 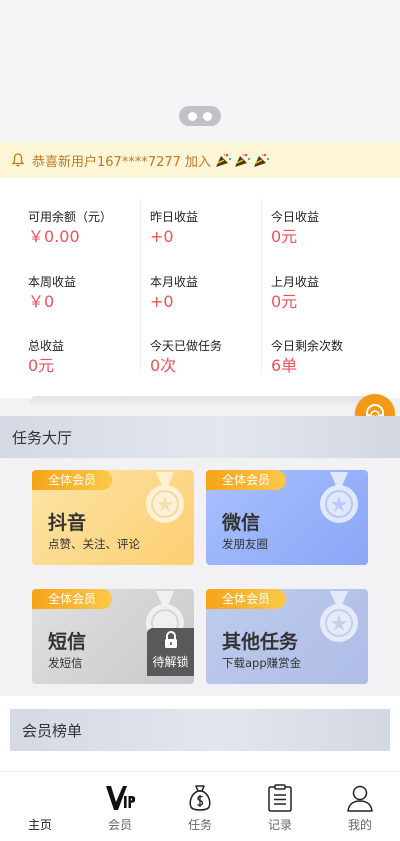 I want to click on card-subtitle: 点赞、关注、评论, so click(x=94, y=544).